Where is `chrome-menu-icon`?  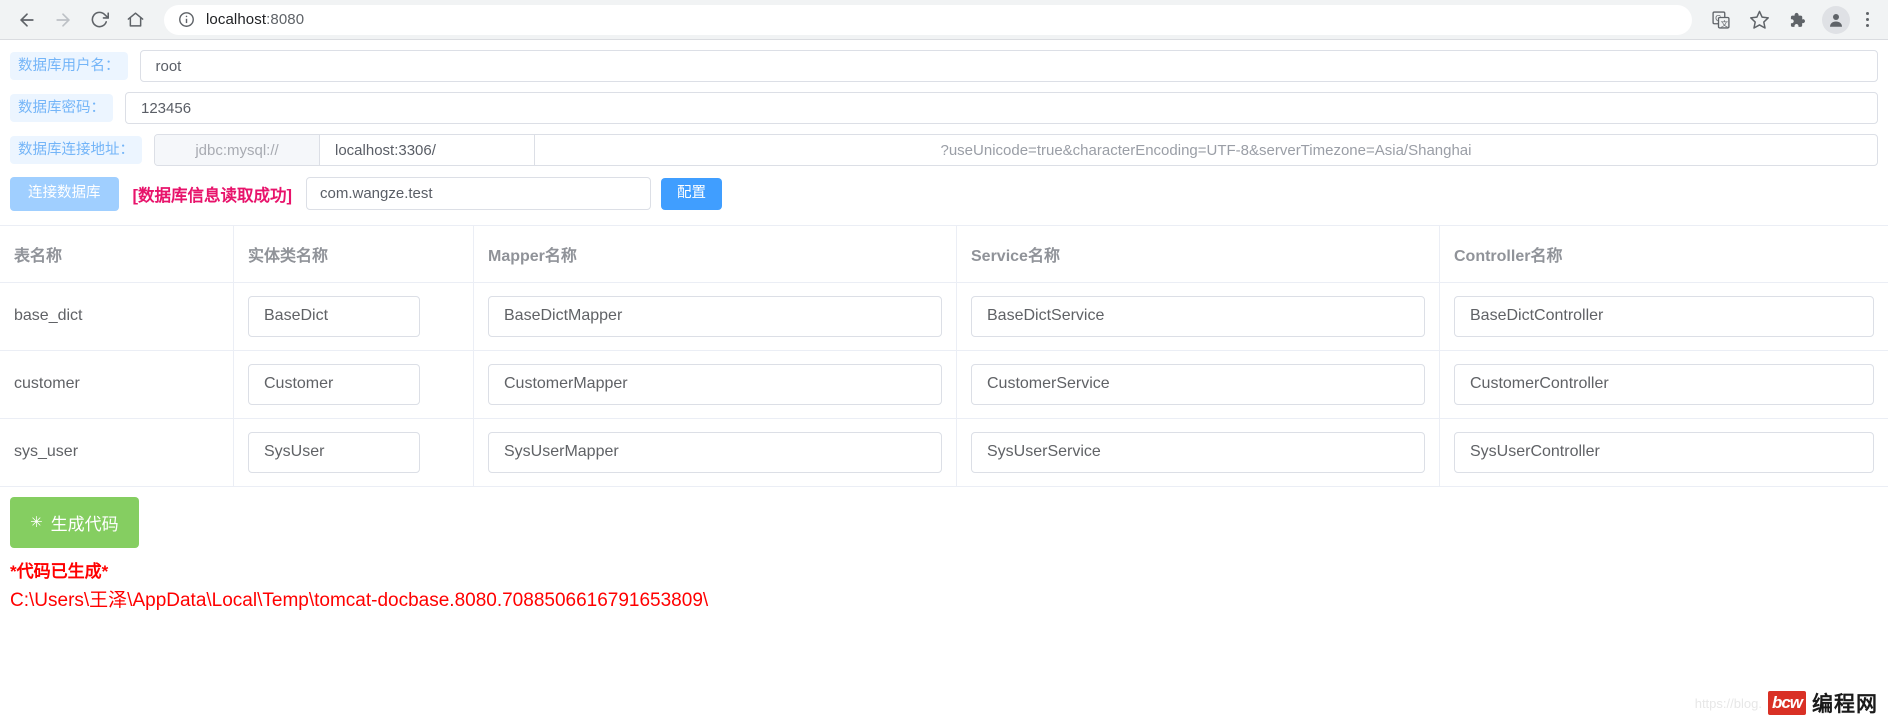
chrome-menu-icon is located at coordinates (1867, 20).